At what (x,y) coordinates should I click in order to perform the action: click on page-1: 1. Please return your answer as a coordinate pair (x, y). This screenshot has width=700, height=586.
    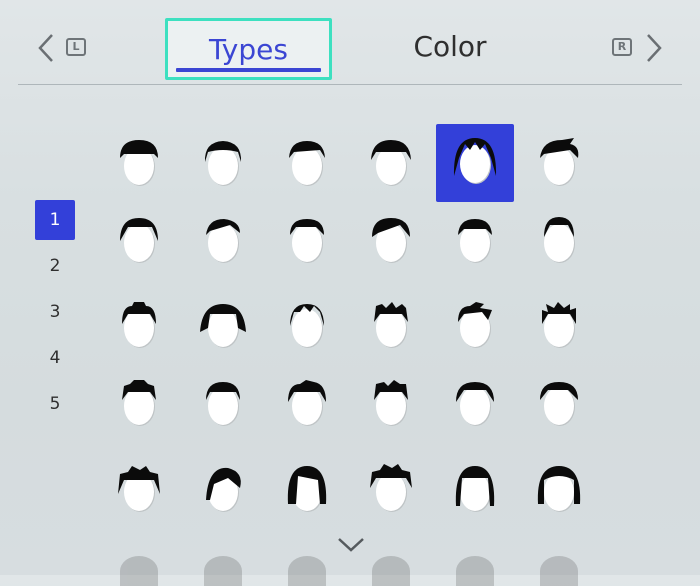
    Looking at the image, I should click on (55, 220).